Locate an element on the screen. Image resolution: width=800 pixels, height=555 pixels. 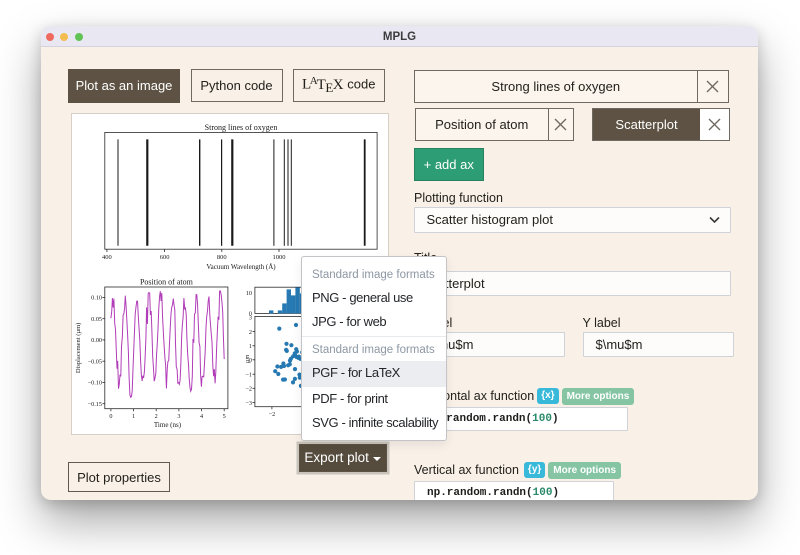
svg-text: −0.05 is located at coordinates (94, 361).